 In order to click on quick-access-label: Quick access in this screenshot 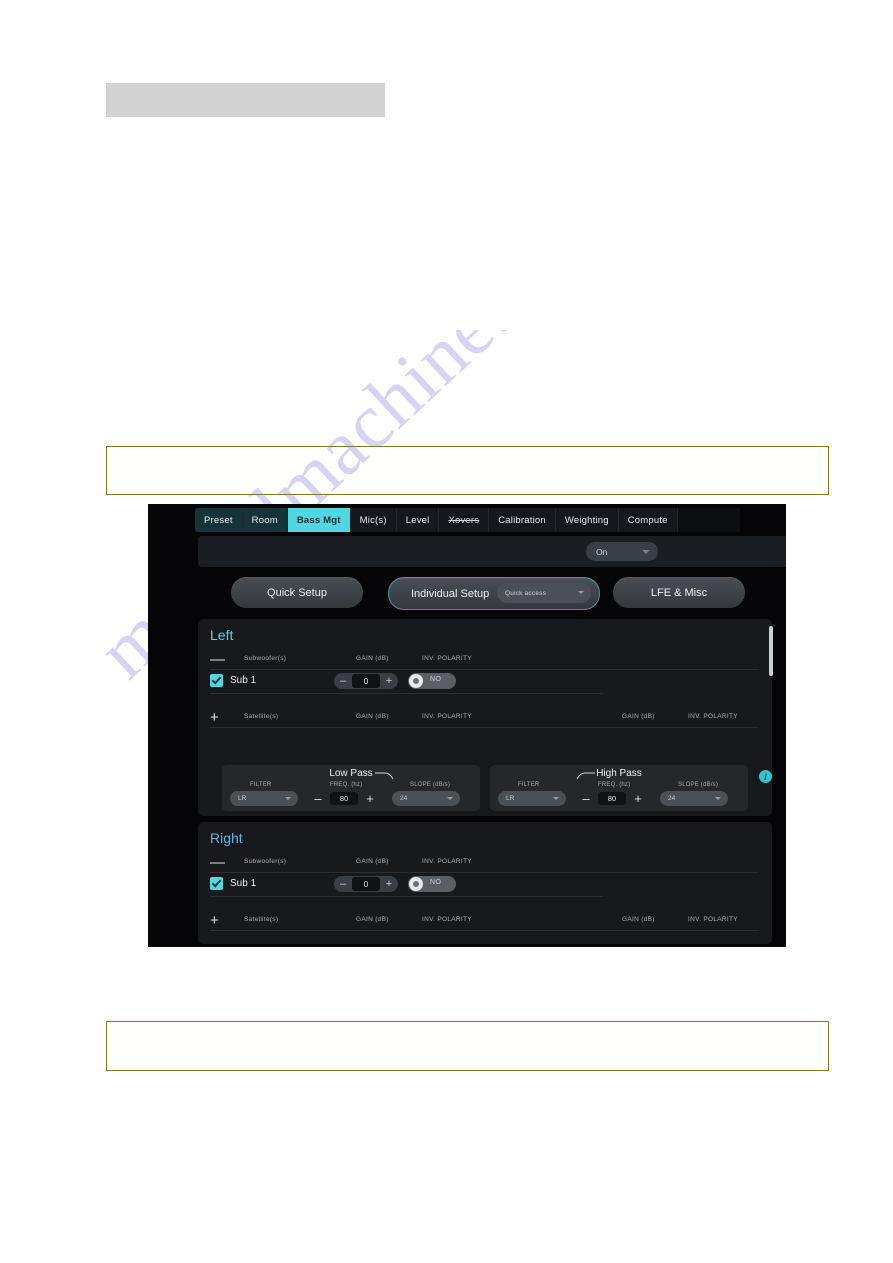, I will do `click(526, 593)`.